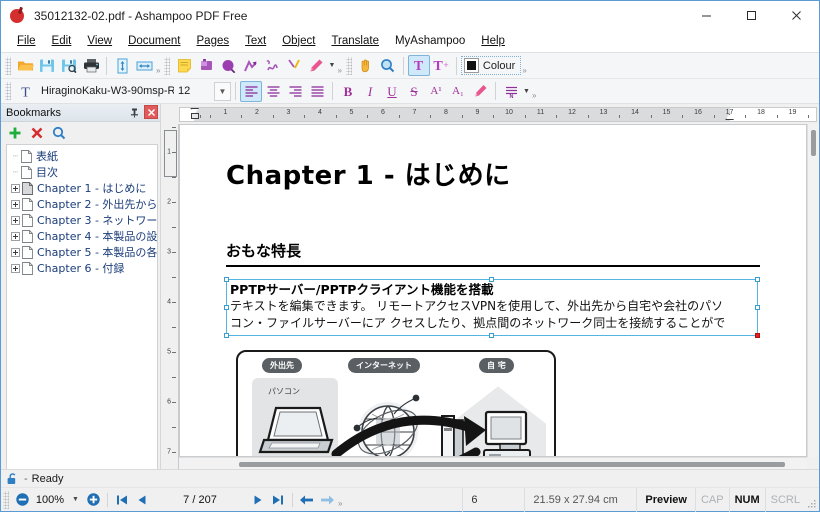 This screenshot has width=820, height=512. I want to click on underline-icon: U, so click(392, 91).